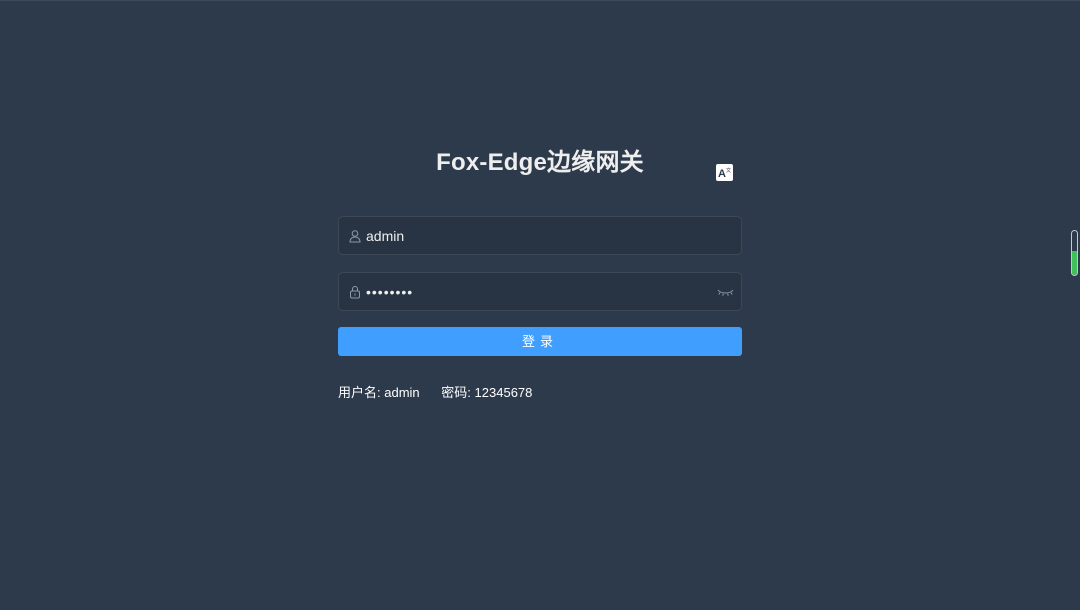  Describe the element at coordinates (359, 392) in the screenshot. I see `username-hint-label: 用户名:` at that location.